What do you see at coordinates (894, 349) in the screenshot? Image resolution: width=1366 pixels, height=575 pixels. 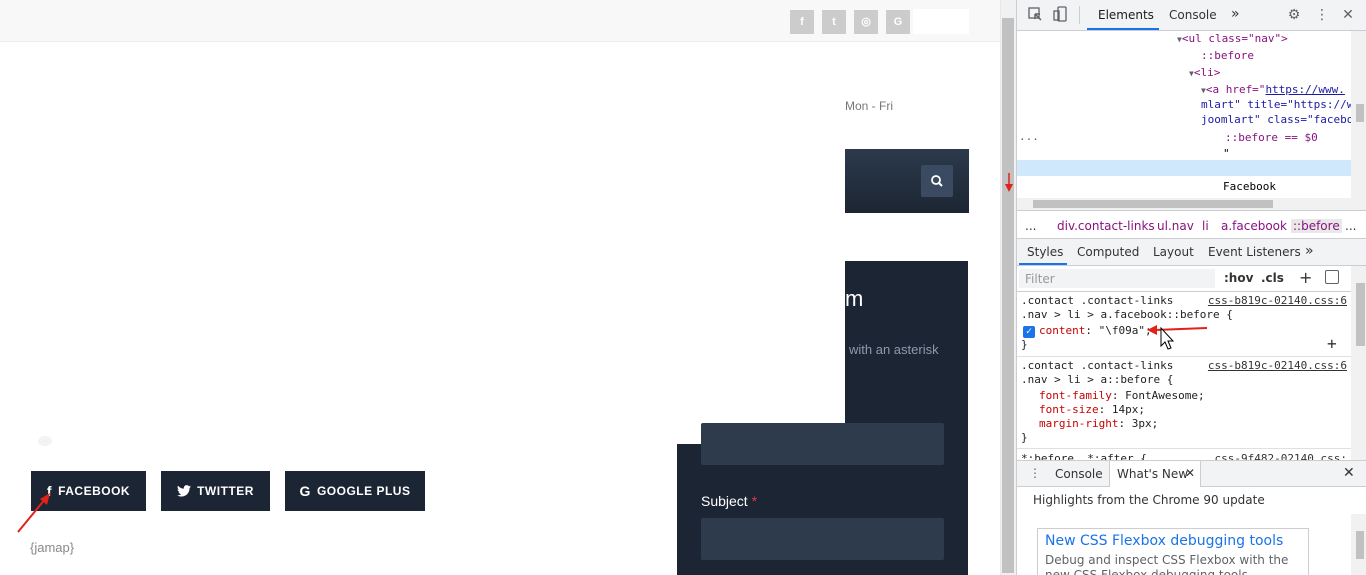 I see `form-note: with an asterisk` at bounding box center [894, 349].